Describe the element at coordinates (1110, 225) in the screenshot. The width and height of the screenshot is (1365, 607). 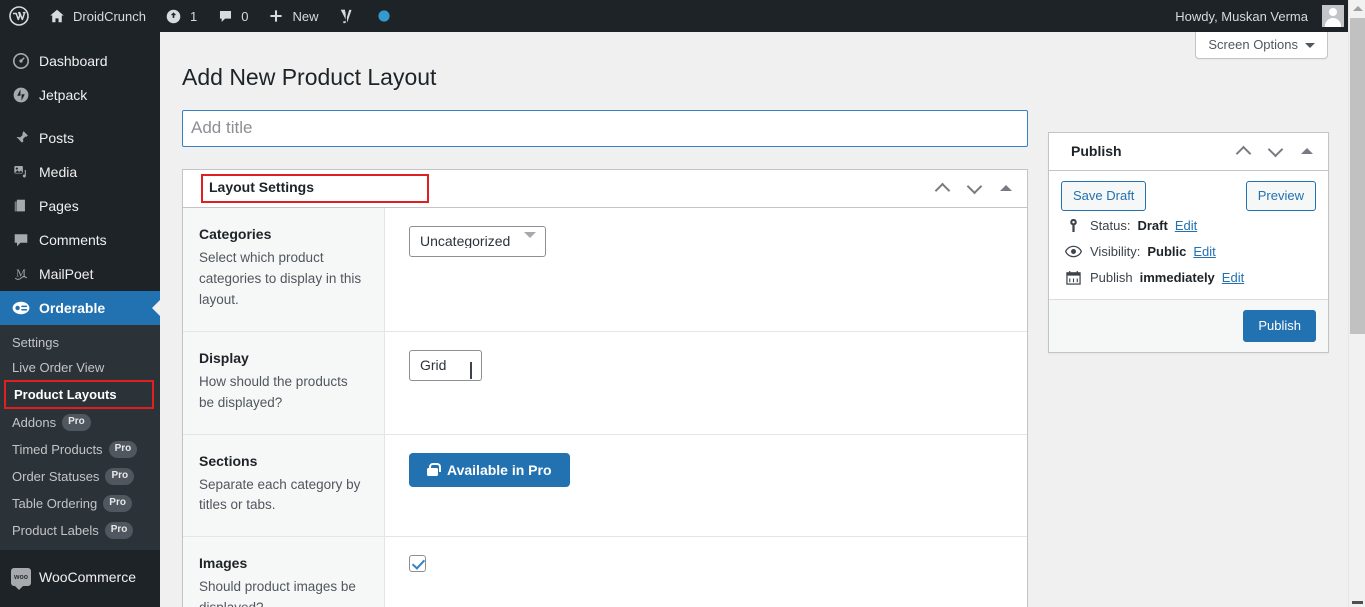
I see `status-label: Status:` at that location.